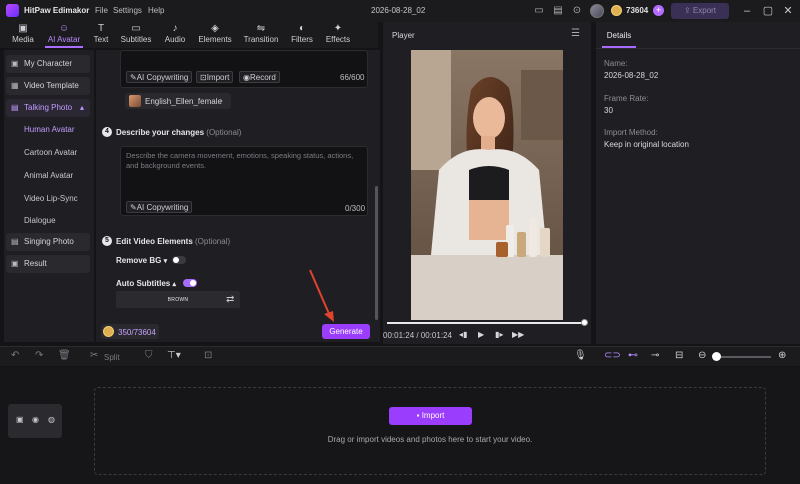  I want to click on redo-icon: ↷, so click(39, 356).